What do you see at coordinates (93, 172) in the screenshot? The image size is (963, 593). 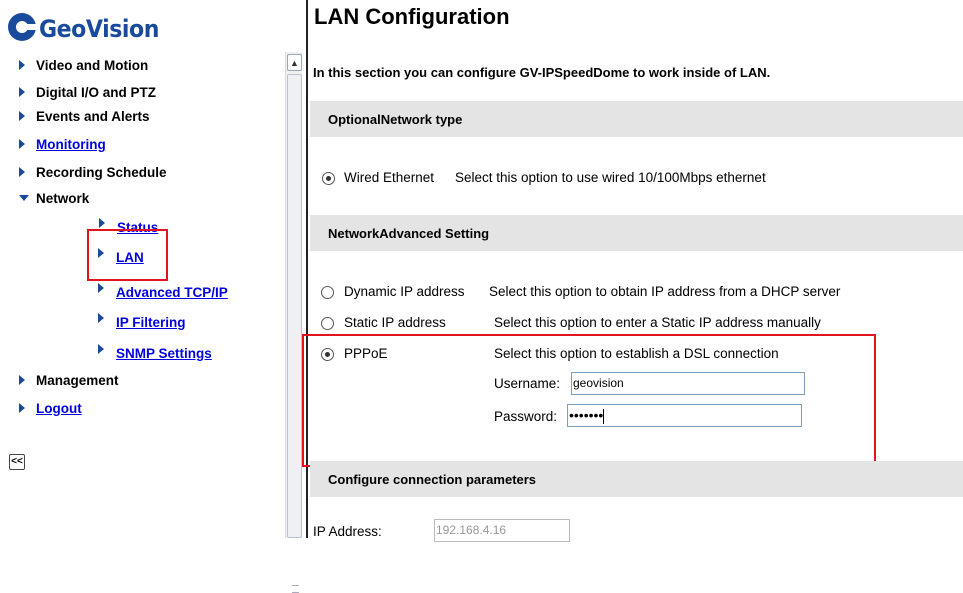 I see `sidebar-item-recording-schedule: Recording Schedule` at bounding box center [93, 172].